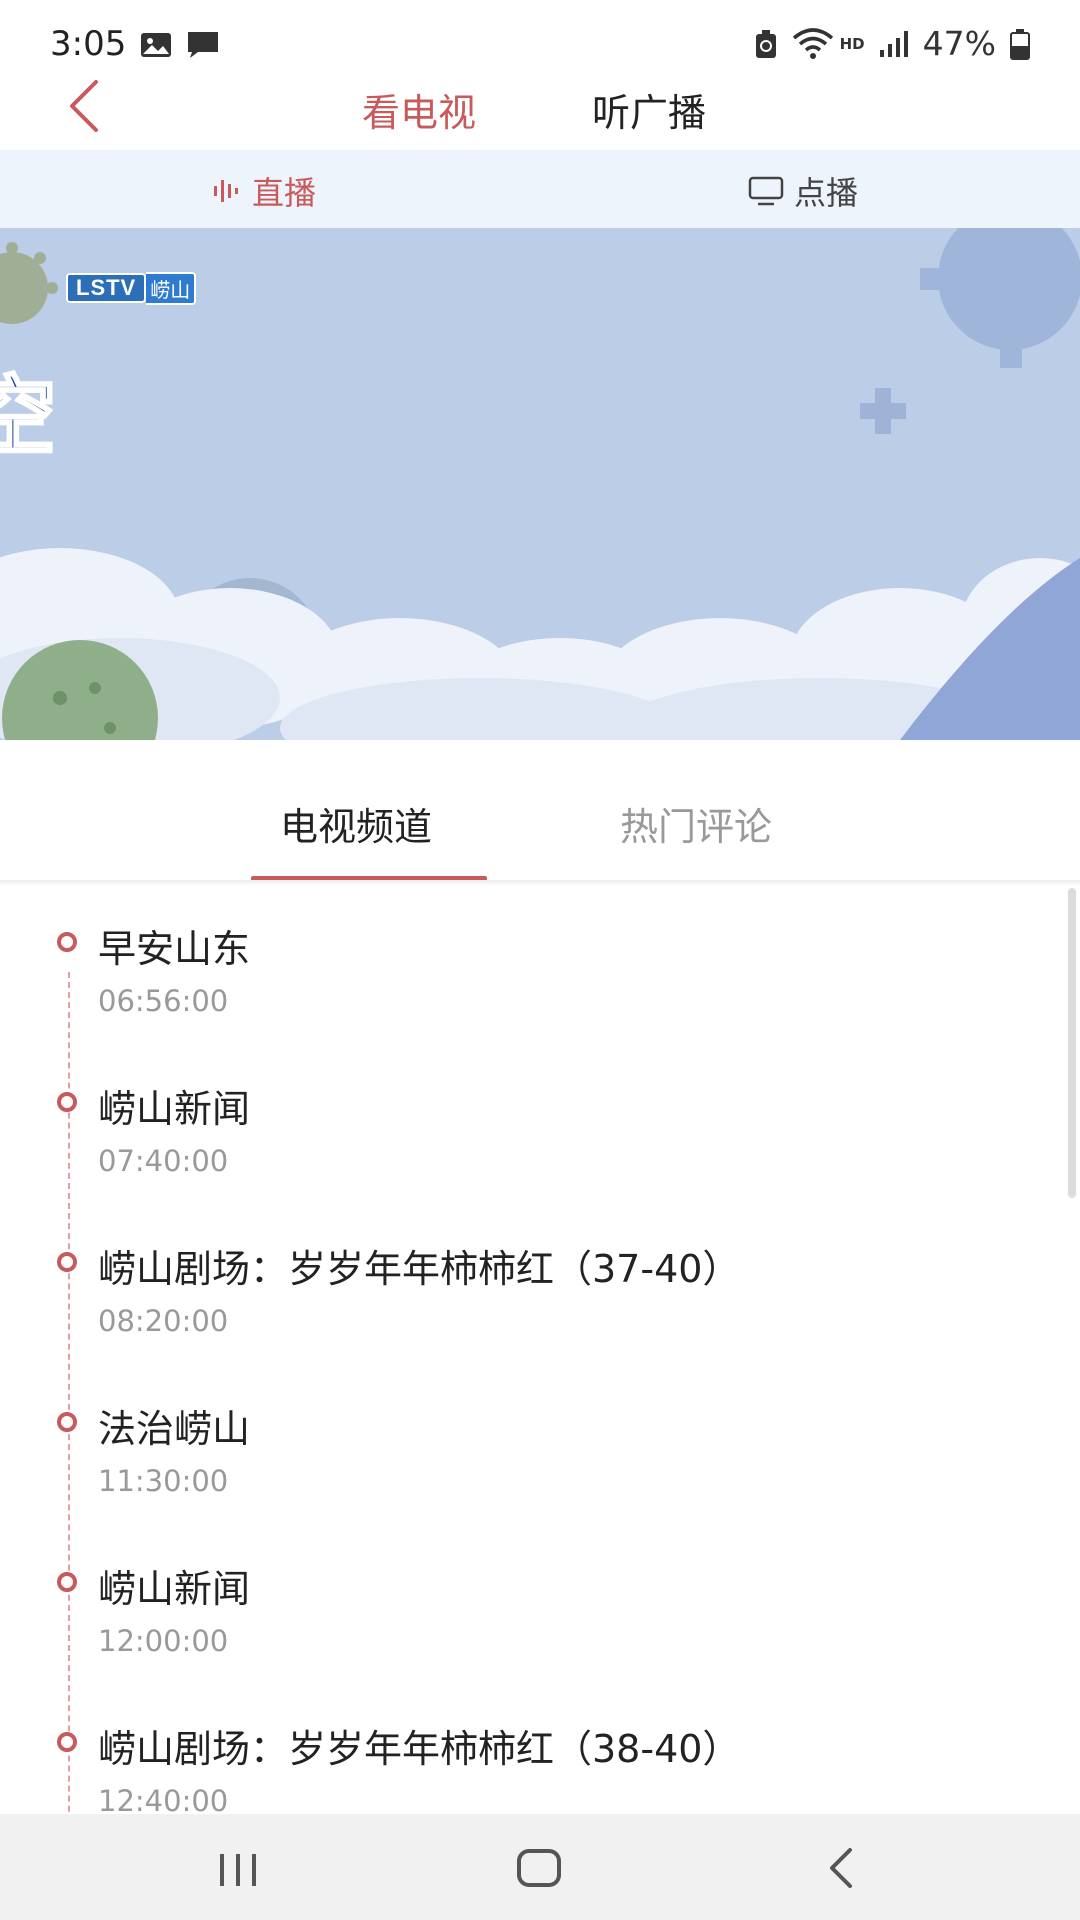  What do you see at coordinates (841, 1868) in the screenshot?
I see `nav-back-icon` at bounding box center [841, 1868].